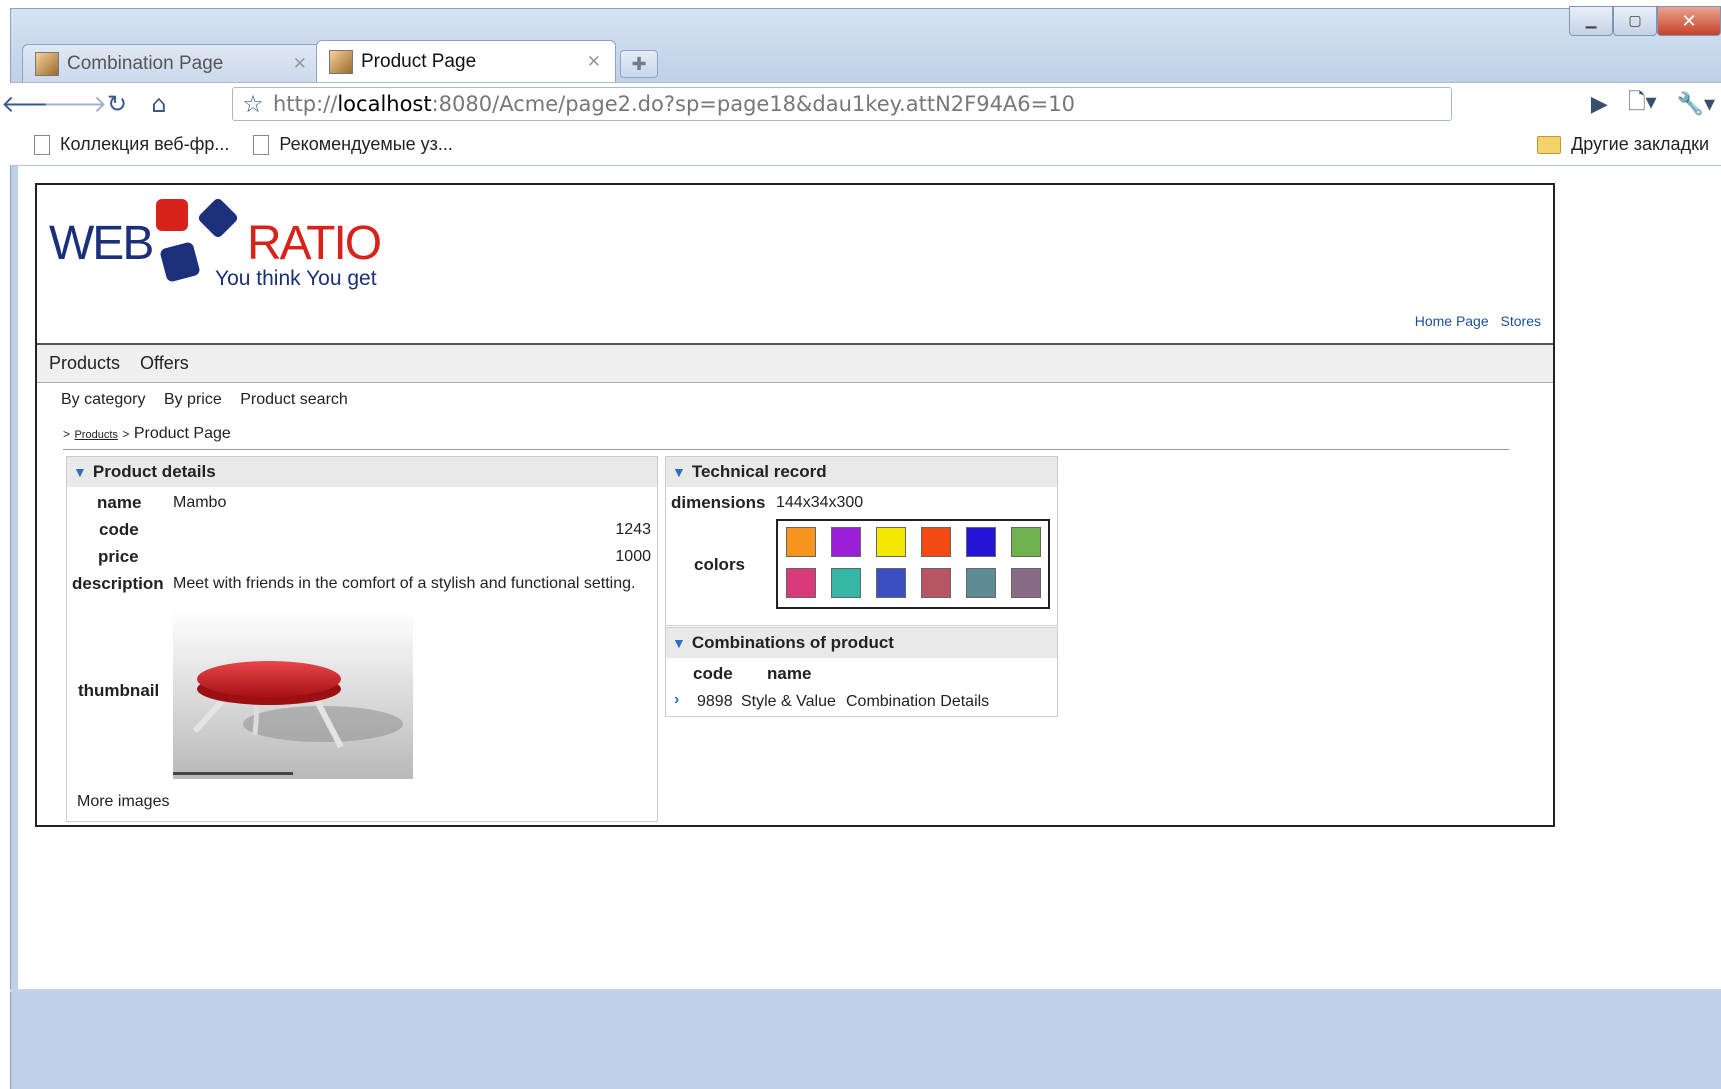 This screenshot has height=1089, width=1721. I want to click on other-bookmarks: Другие закладки, so click(1623, 144).